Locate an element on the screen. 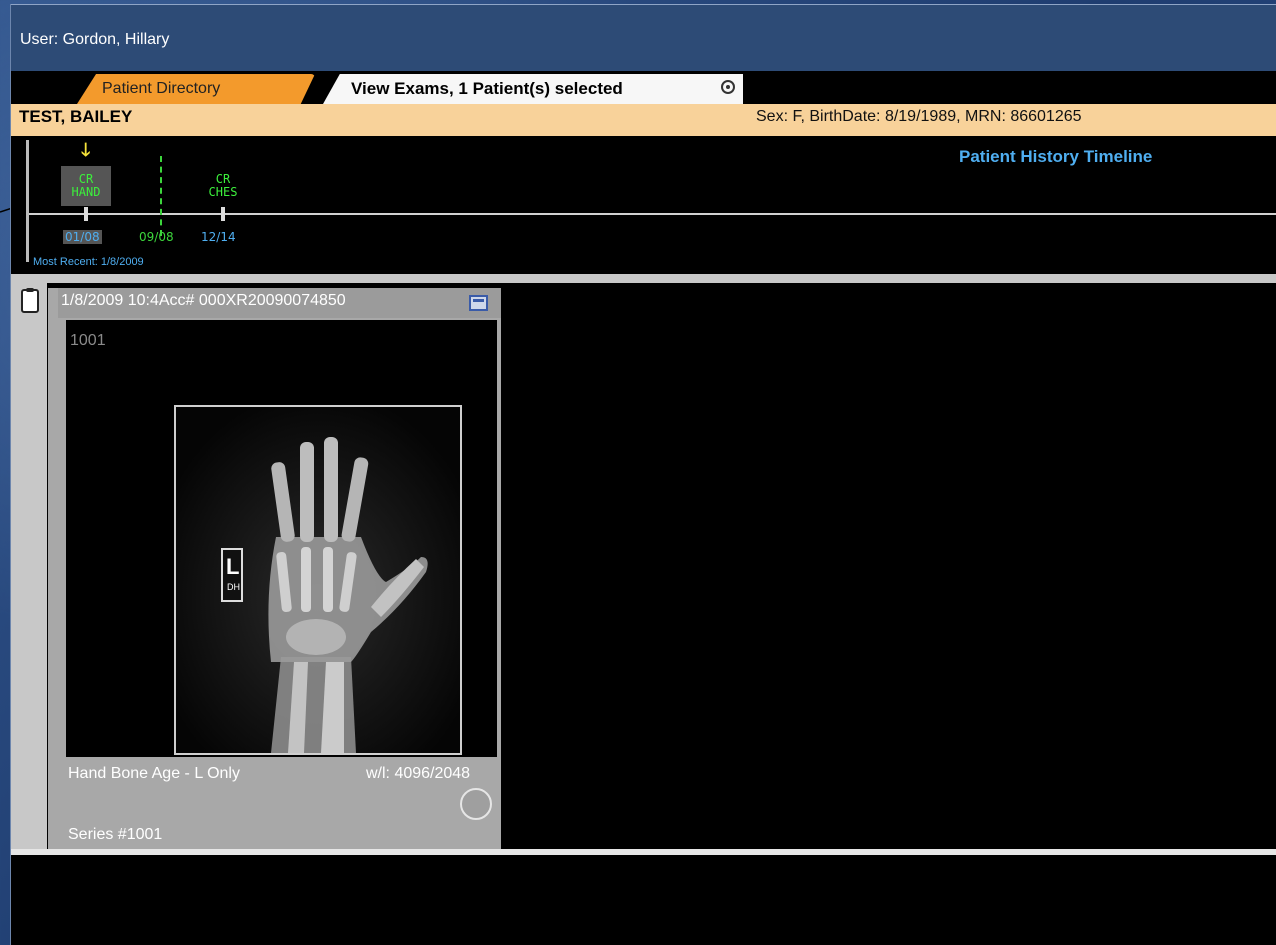  series-card-header: 1/8/2009 10:4Acc# 000XR20090074850 is located at coordinates (279, 303).